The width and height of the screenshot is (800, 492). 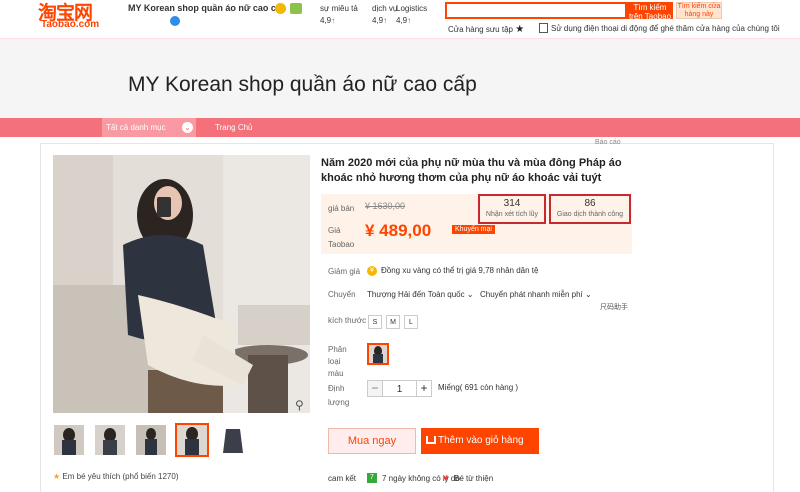 What do you see at coordinates (296, 8) in the screenshot?
I see `verified-icon` at bounding box center [296, 8].